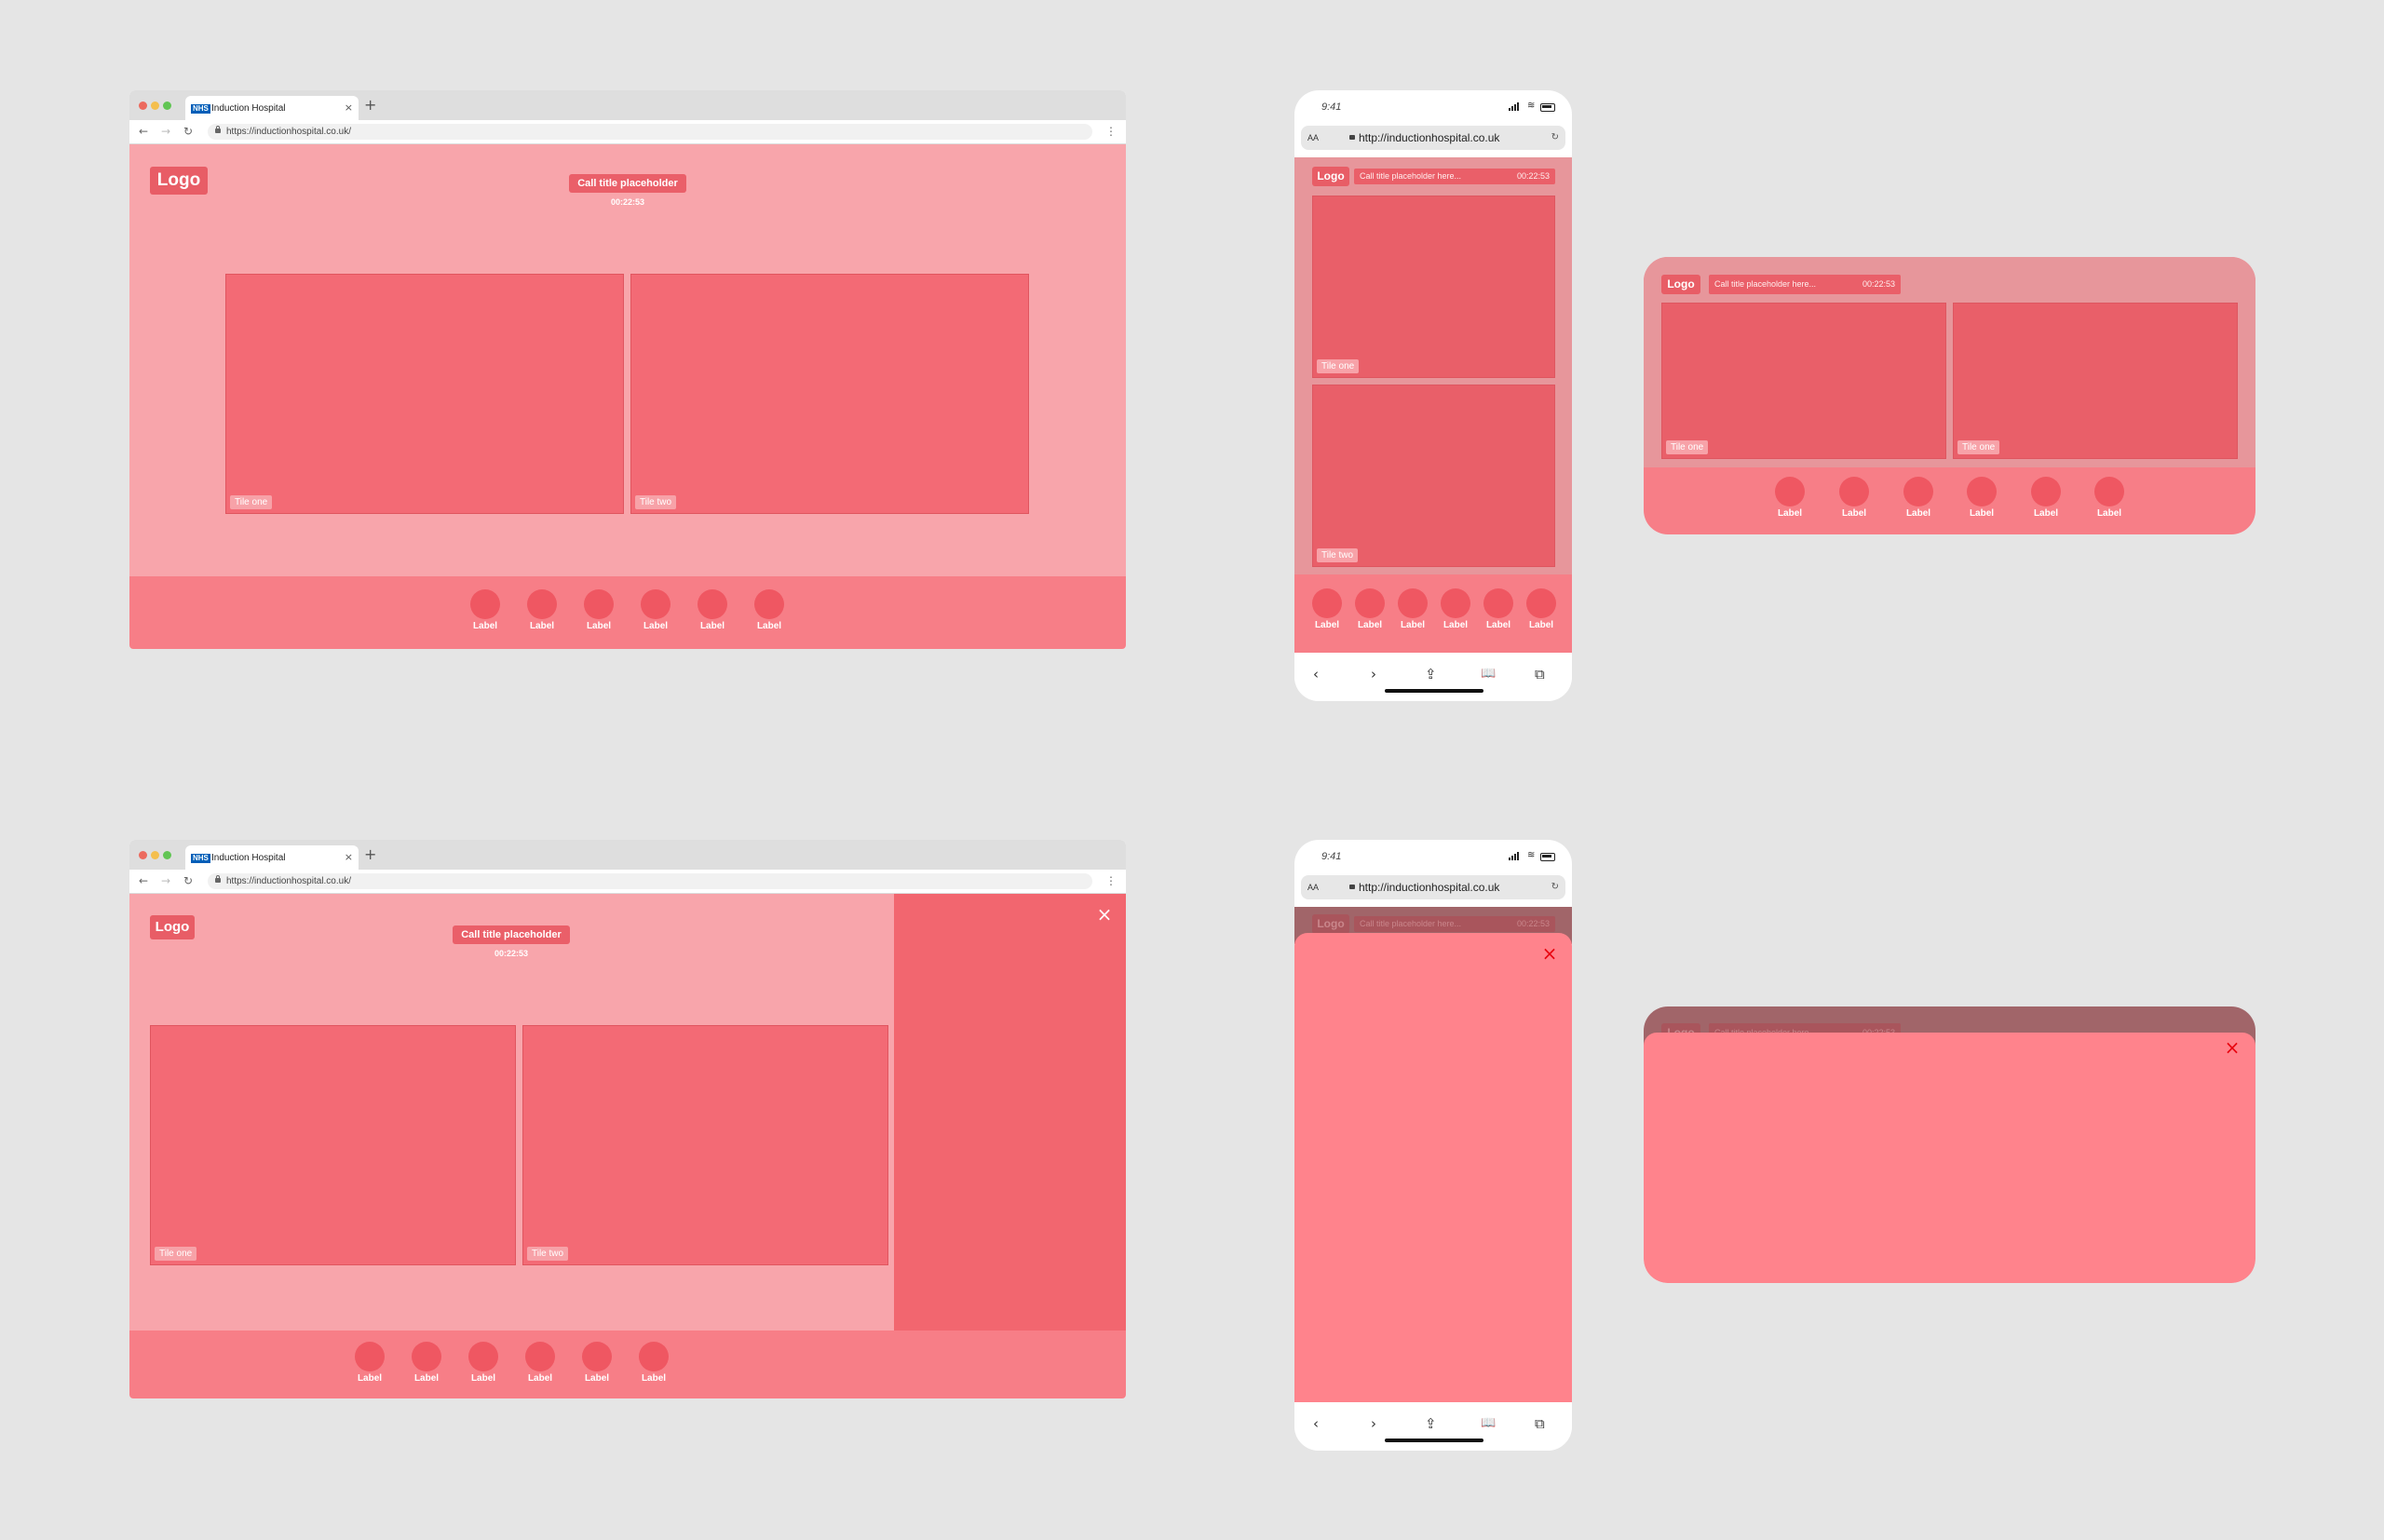 This screenshot has width=2384, height=1540. Describe the element at coordinates (1515, 106) in the screenshot. I see `signal-icon` at that location.